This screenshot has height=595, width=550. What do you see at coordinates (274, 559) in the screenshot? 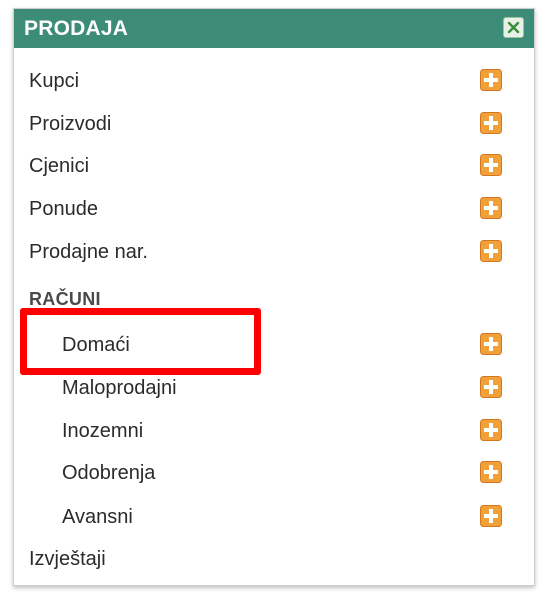
I see `menu-item-izvjestaji: Izvještaji` at bounding box center [274, 559].